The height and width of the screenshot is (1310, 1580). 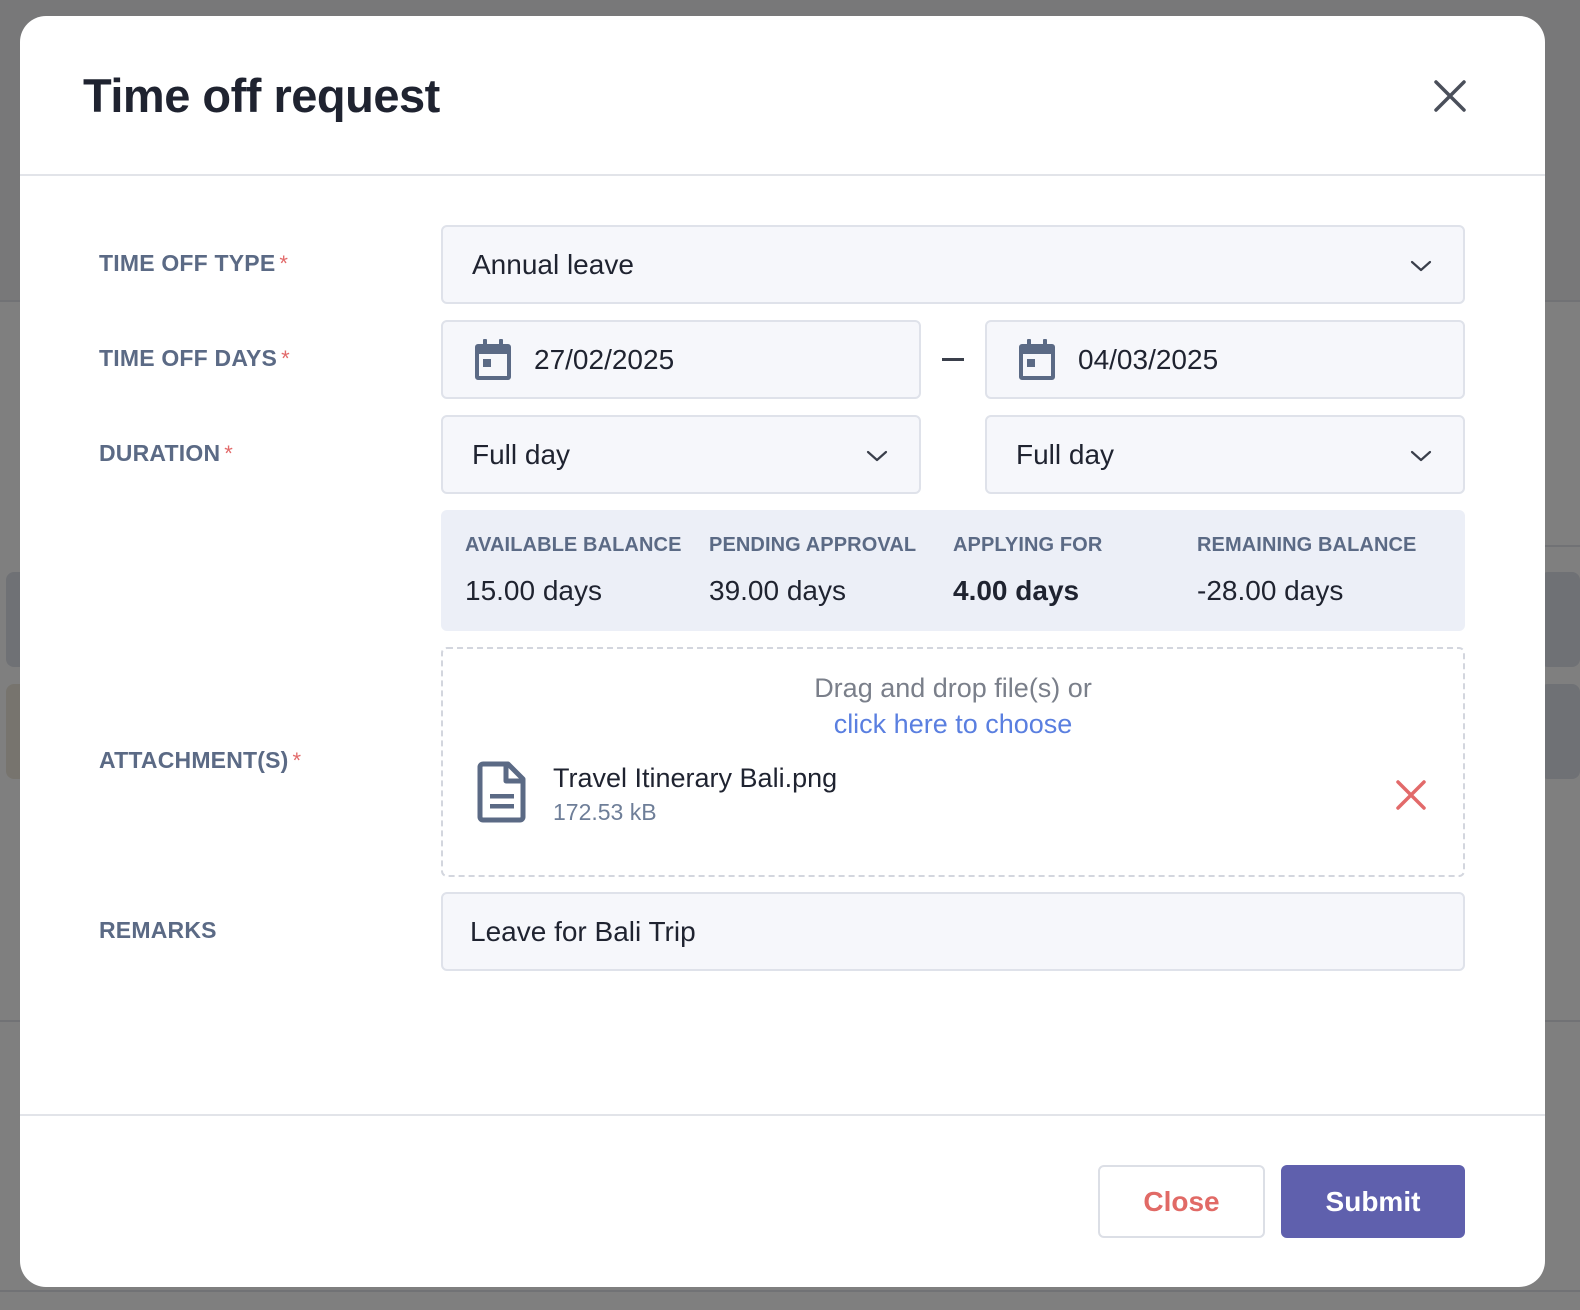 What do you see at coordinates (777, 590) in the screenshot?
I see `pending-approval-value: 39.00 days` at bounding box center [777, 590].